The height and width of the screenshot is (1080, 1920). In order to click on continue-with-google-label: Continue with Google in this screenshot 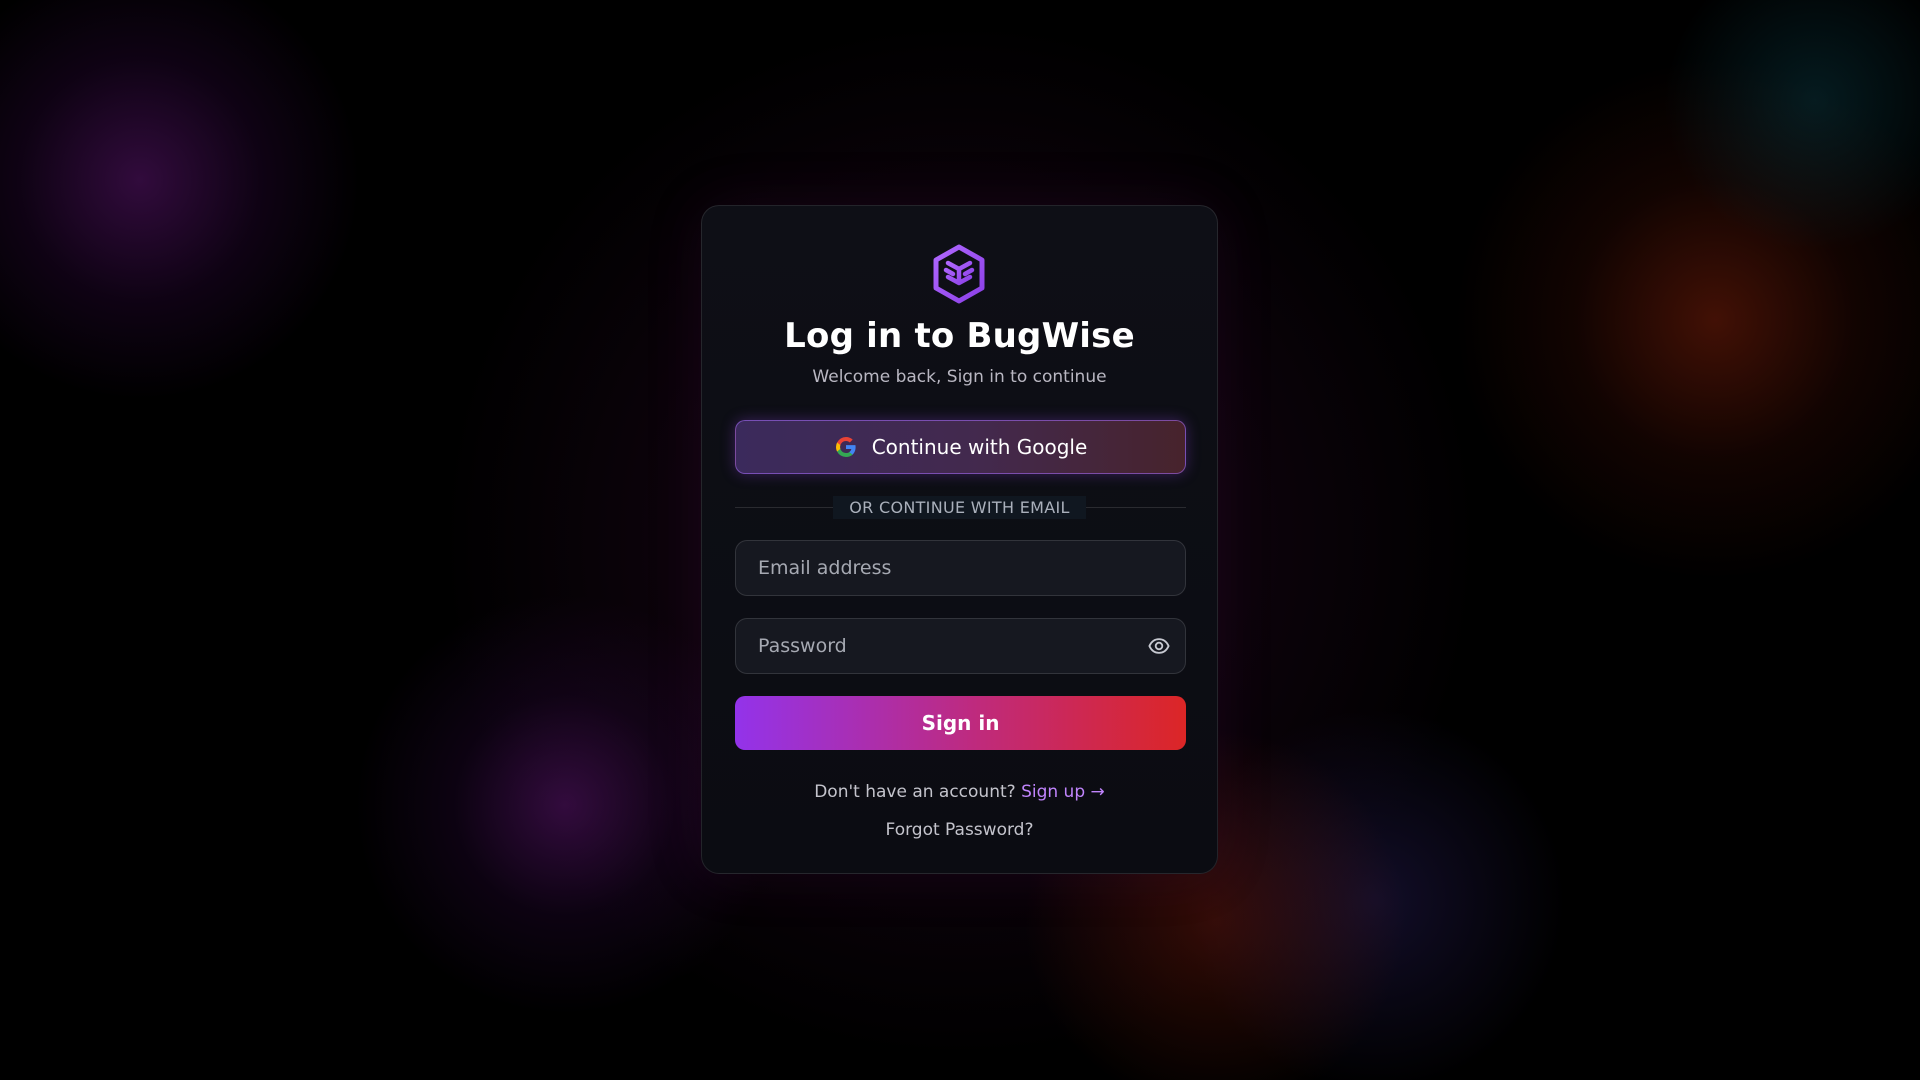, I will do `click(979, 447)`.